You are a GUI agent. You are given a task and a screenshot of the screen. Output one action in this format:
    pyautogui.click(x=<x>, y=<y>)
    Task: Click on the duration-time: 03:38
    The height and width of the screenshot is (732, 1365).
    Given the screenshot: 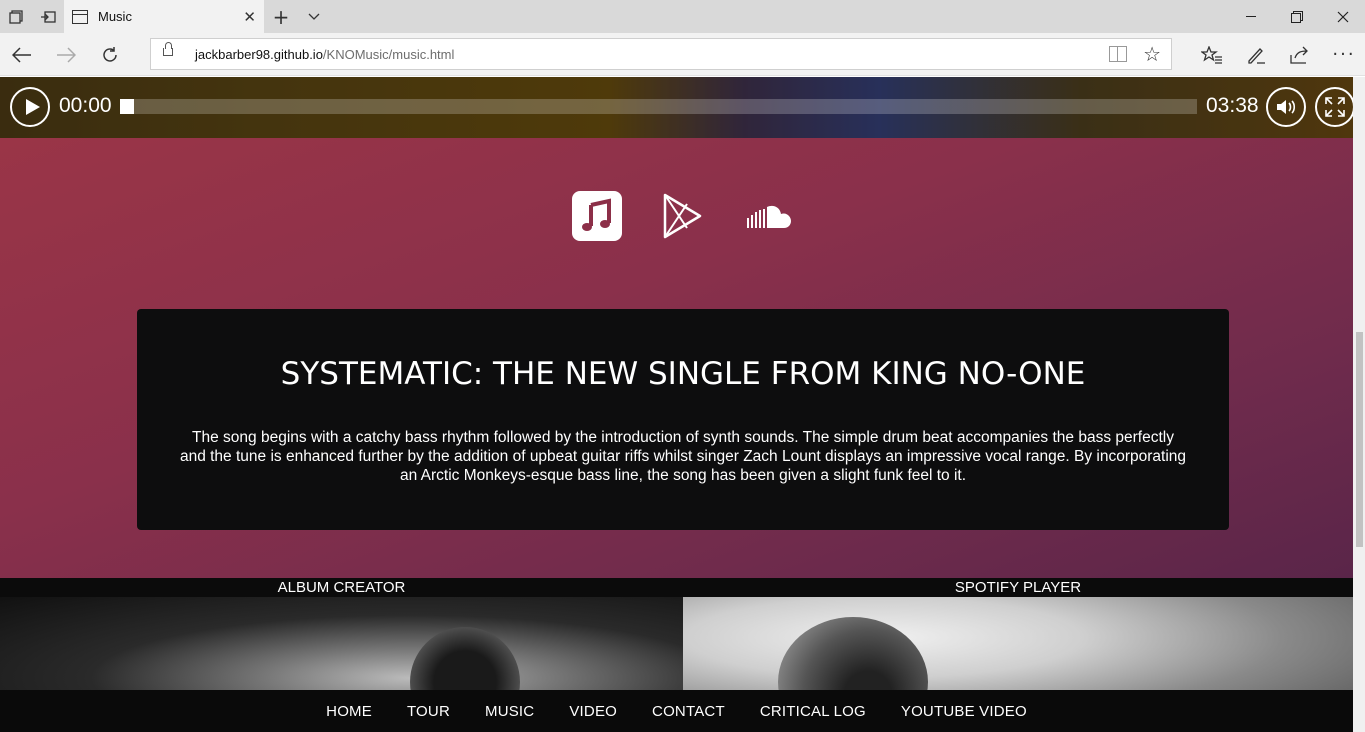 What is the action you would take?
    pyautogui.click(x=1232, y=105)
    